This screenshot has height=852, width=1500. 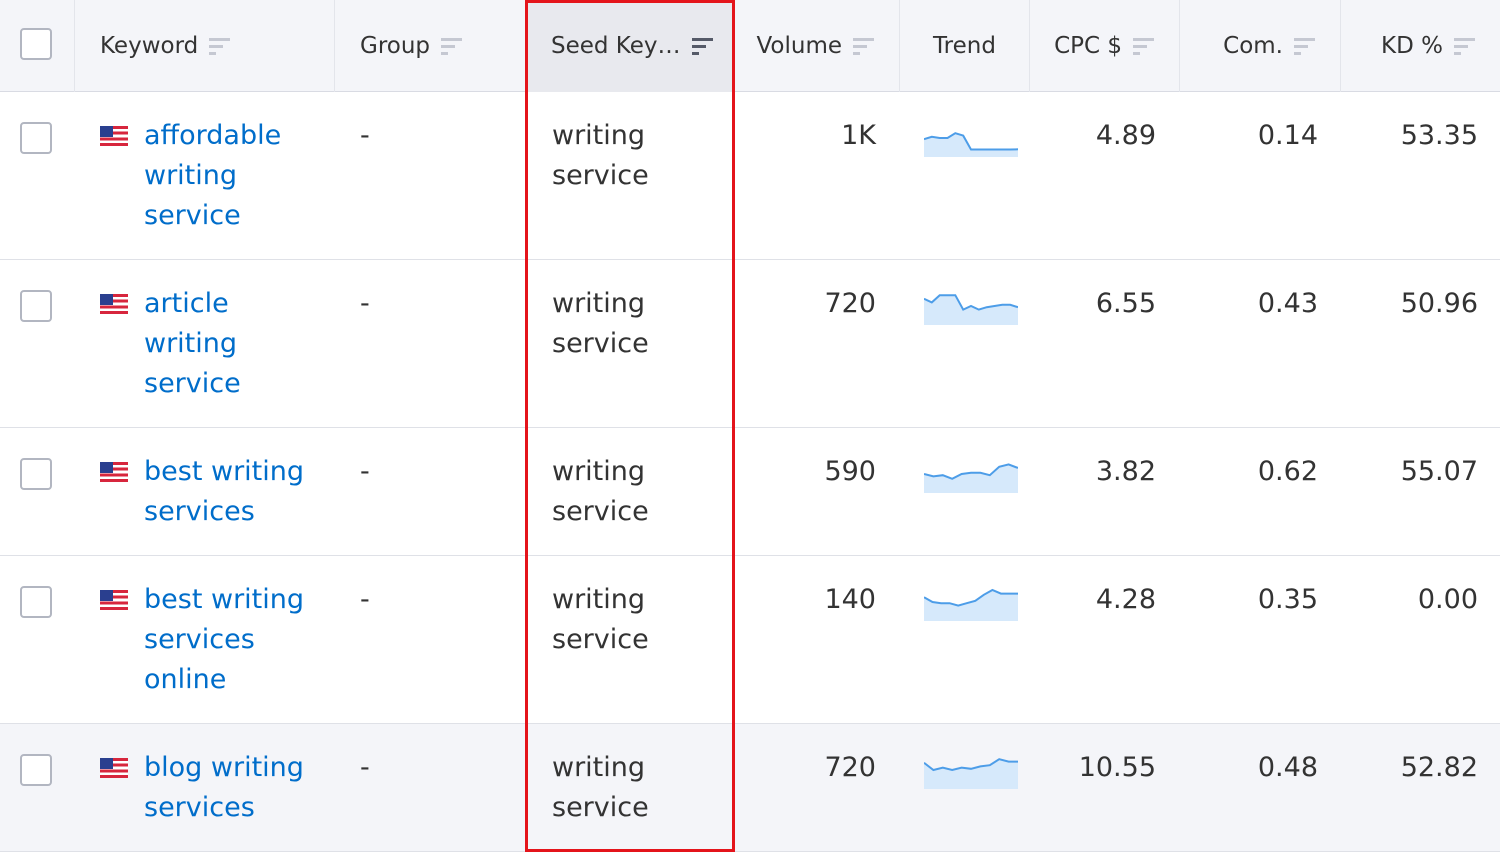 I want to click on com-cell: 0.14, so click(x=1287, y=135).